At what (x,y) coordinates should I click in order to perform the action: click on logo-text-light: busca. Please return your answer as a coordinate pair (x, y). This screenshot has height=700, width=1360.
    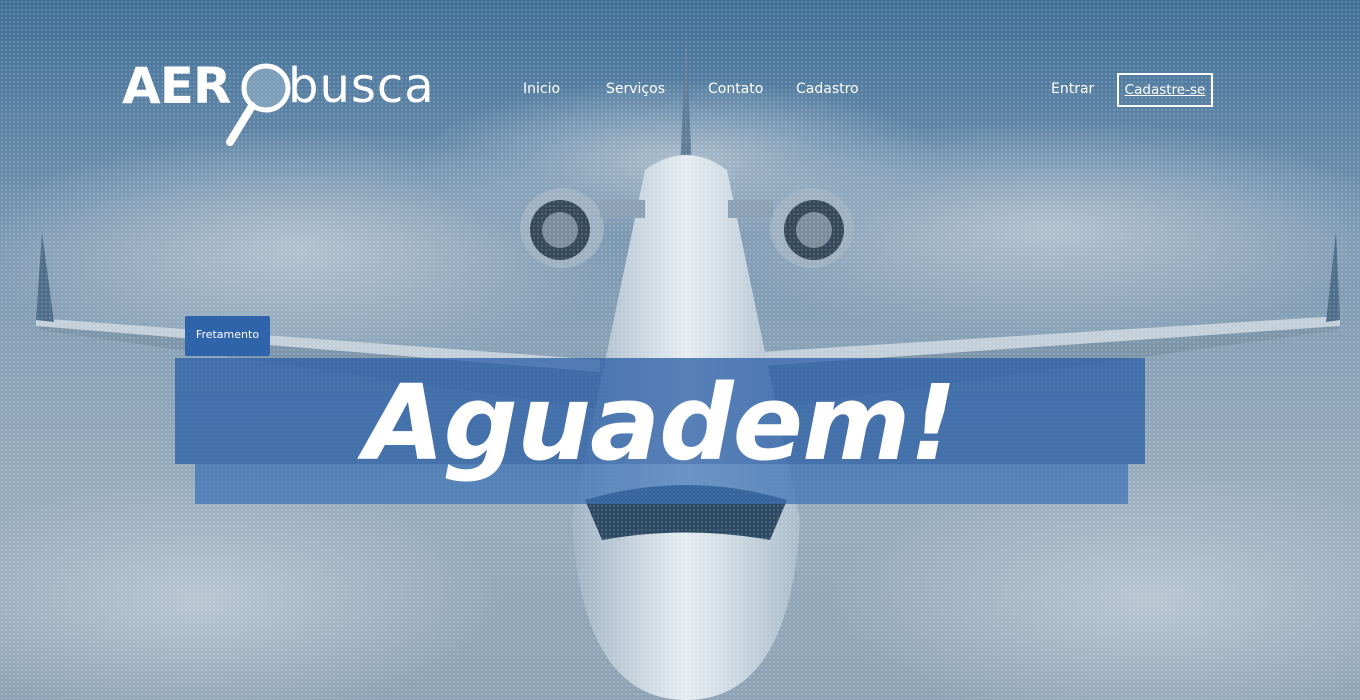
    Looking at the image, I should click on (361, 86).